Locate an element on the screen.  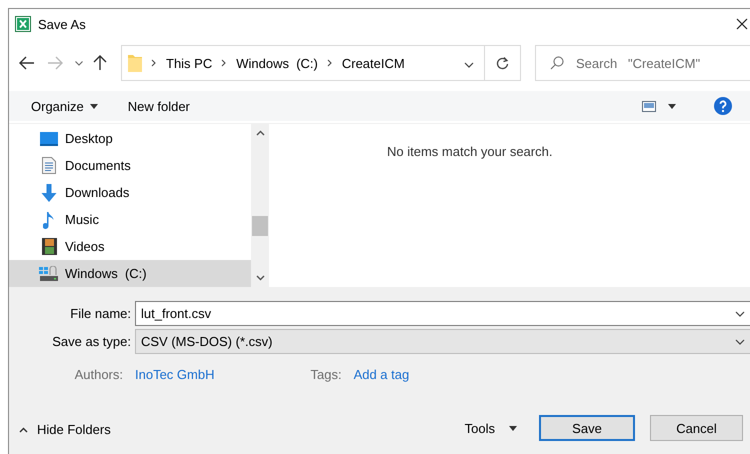
nav-item: Music is located at coordinates (130, 219).